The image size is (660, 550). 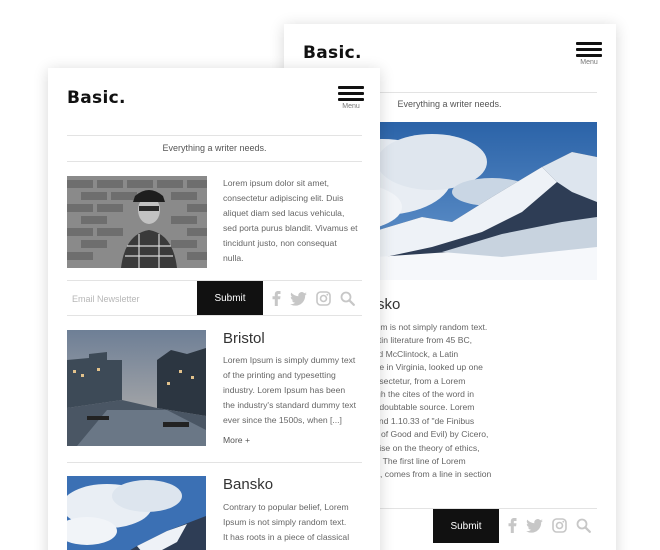 What do you see at coordinates (136, 513) in the screenshot?
I see `bansko-photo` at bounding box center [136, 513].